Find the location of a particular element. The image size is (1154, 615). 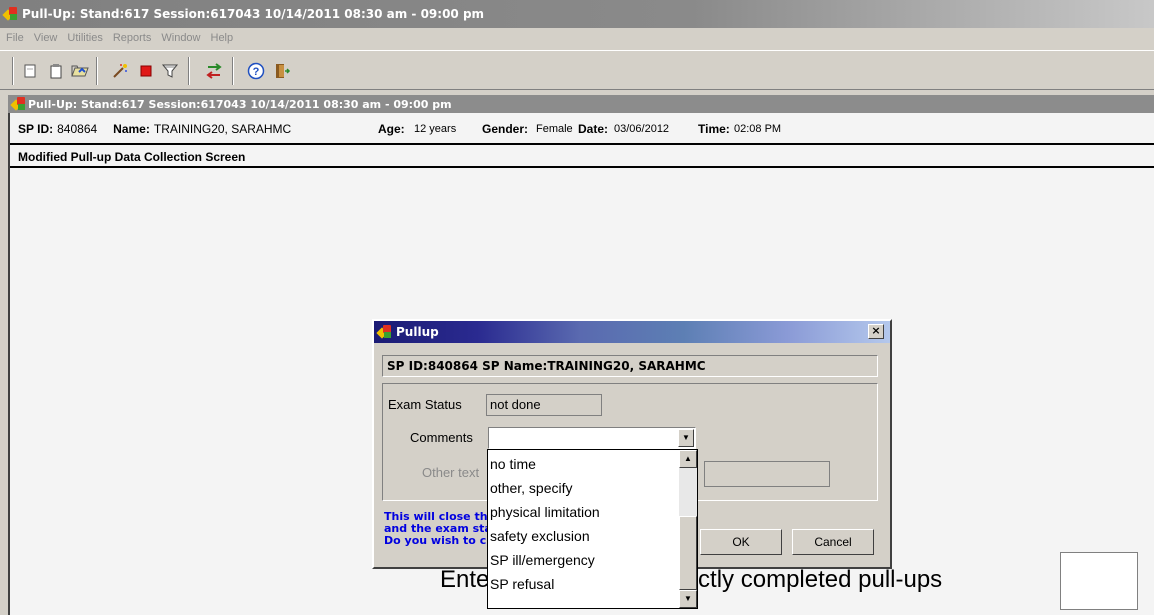

sp-id-value: 840864 is located at coordinates (77, 129).